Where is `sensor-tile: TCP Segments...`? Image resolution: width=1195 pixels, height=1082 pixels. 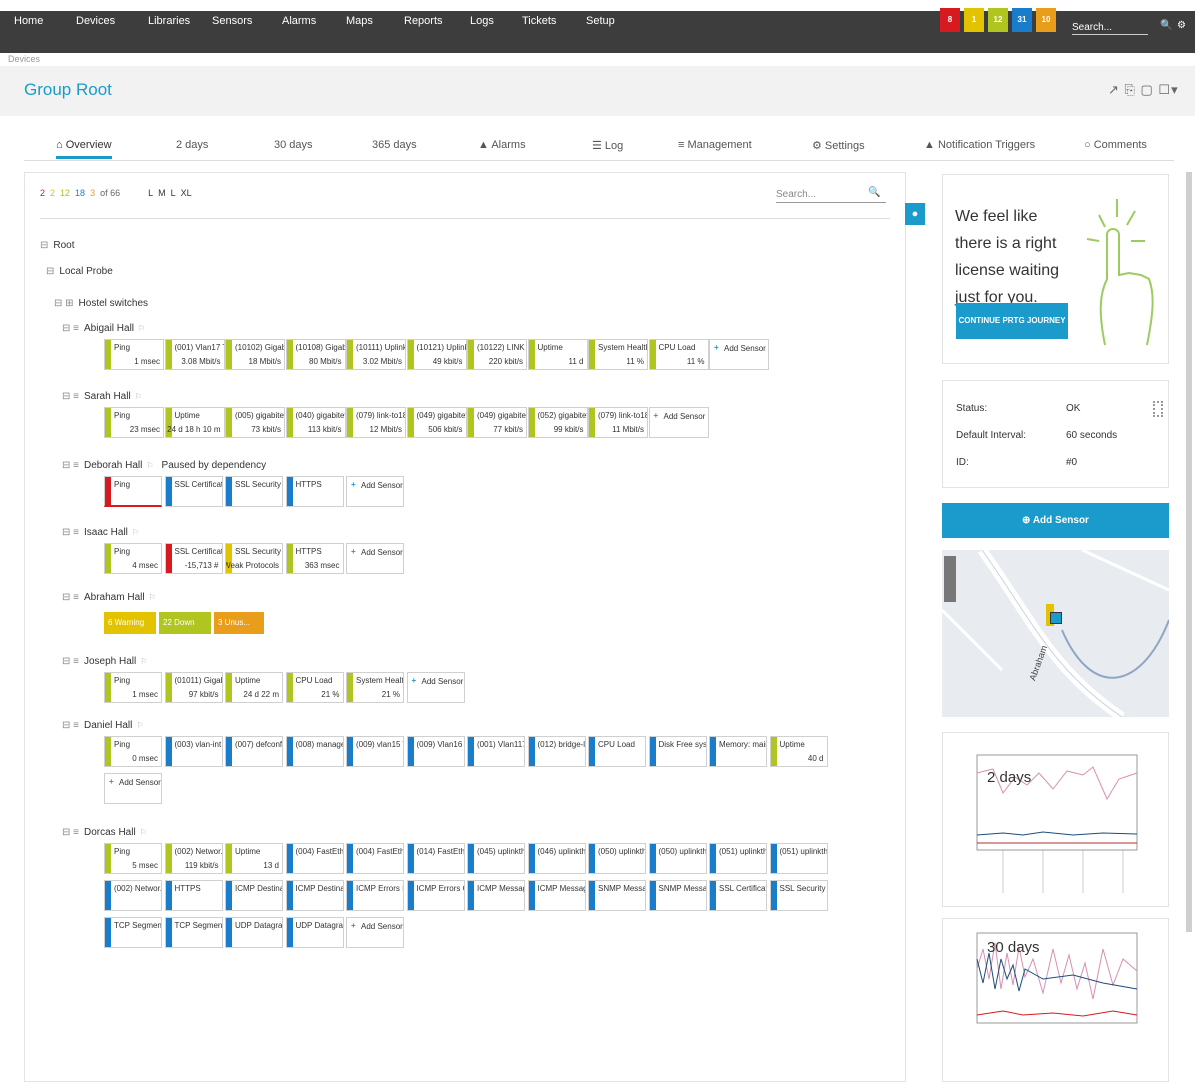
sensor-tile: TCP Segments... is located at coordinates (133, 932).